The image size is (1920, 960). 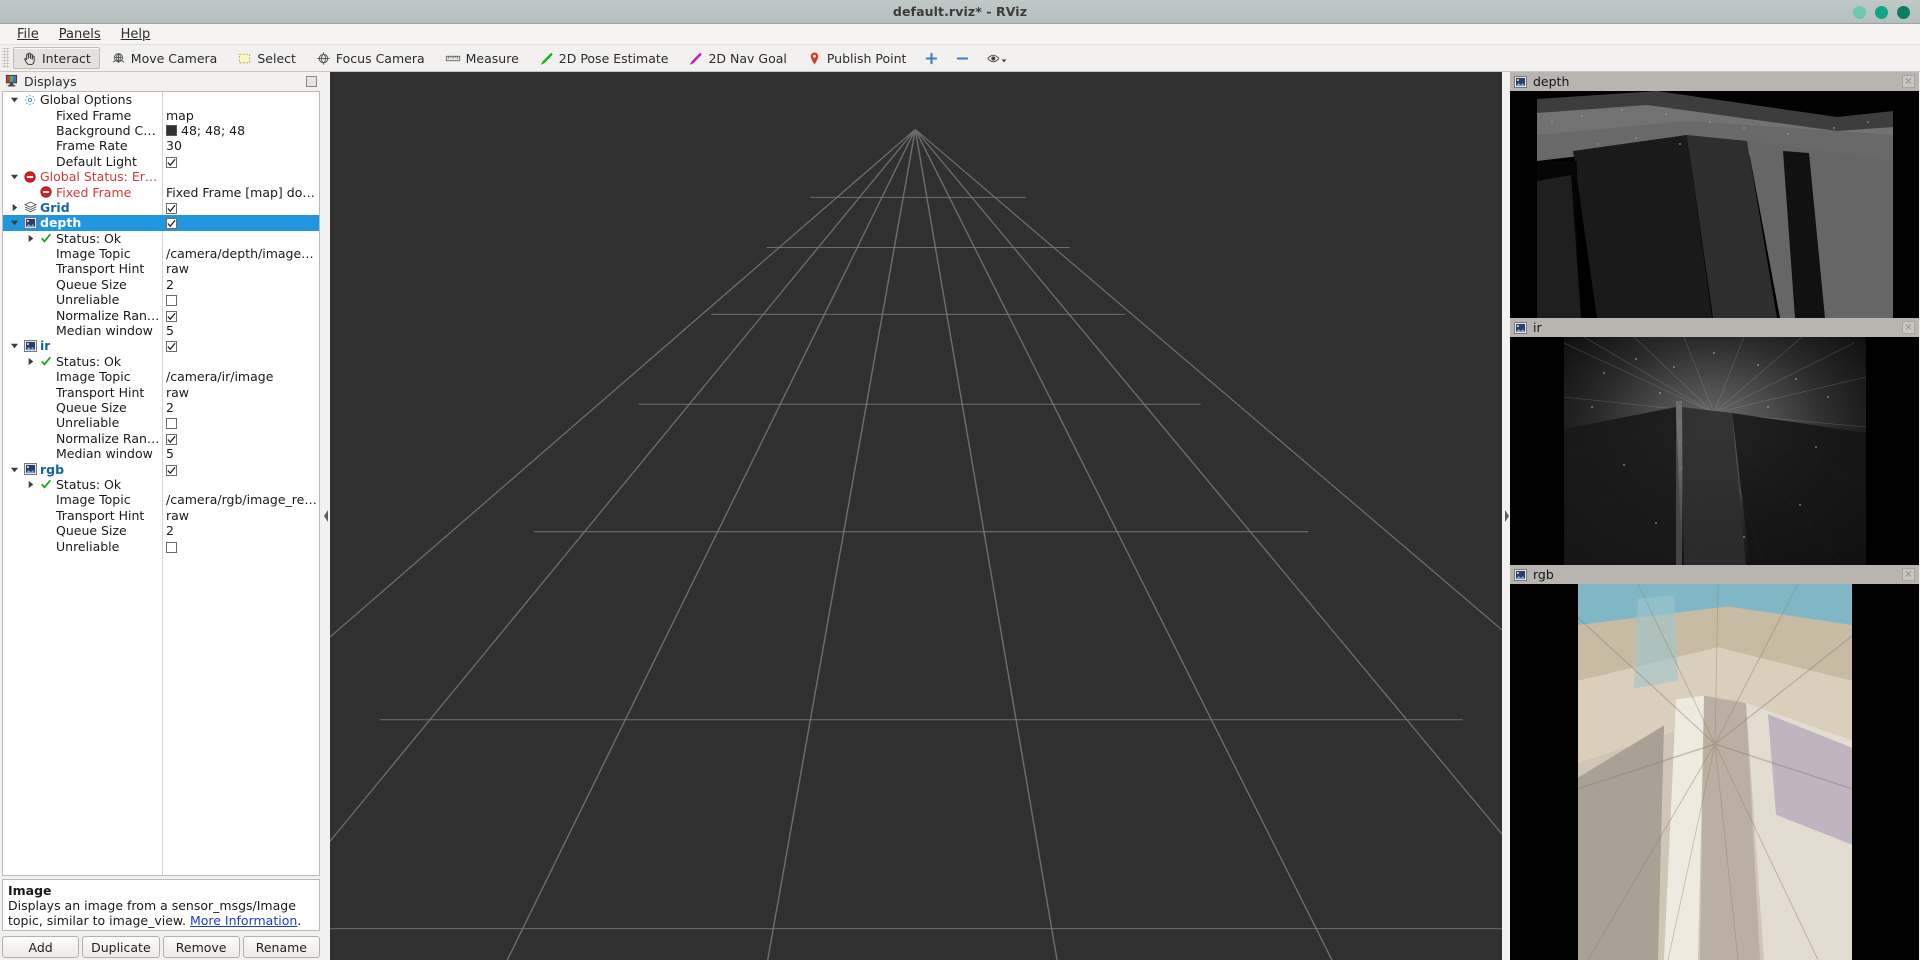 I want to click on rename-button: Rename, so click(x=281, y=947).